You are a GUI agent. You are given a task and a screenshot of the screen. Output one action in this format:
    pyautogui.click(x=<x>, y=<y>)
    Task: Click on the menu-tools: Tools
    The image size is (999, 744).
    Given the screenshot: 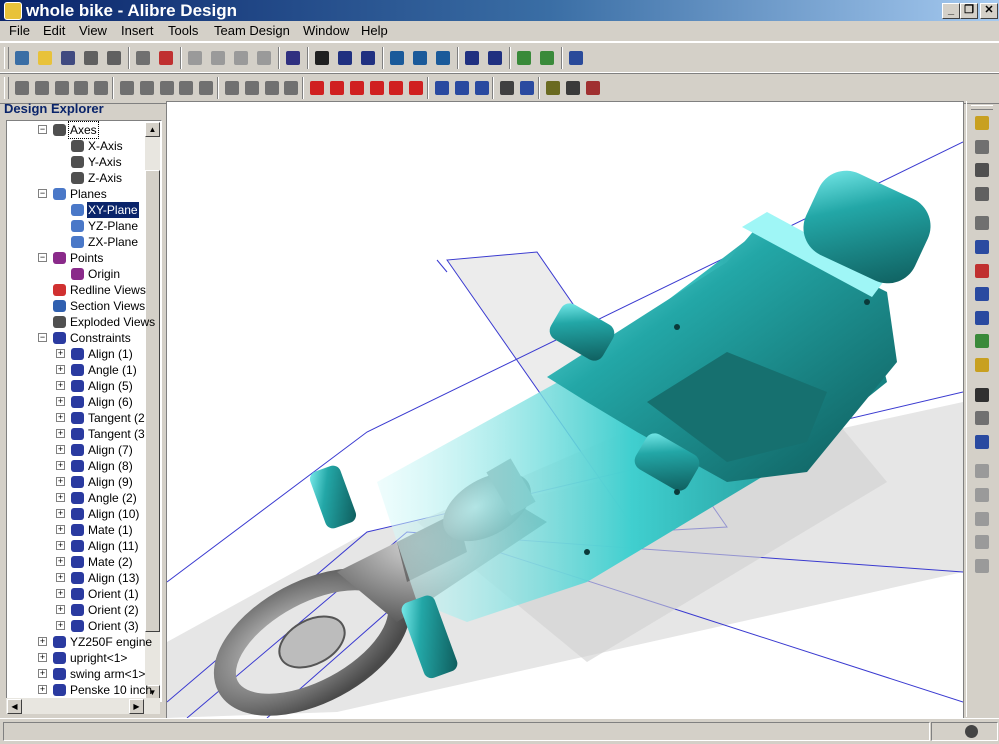 What is the action you would take?
    pyautogui.click(x=183, y=31)
    